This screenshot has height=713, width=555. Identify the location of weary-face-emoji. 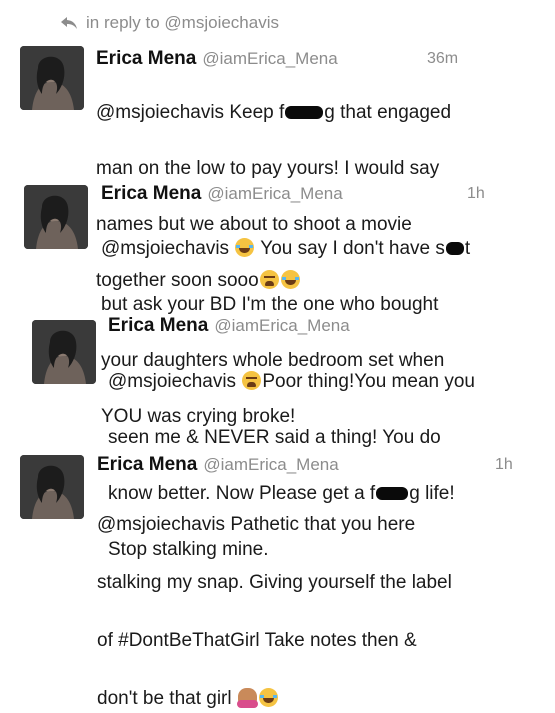
(252, 380).